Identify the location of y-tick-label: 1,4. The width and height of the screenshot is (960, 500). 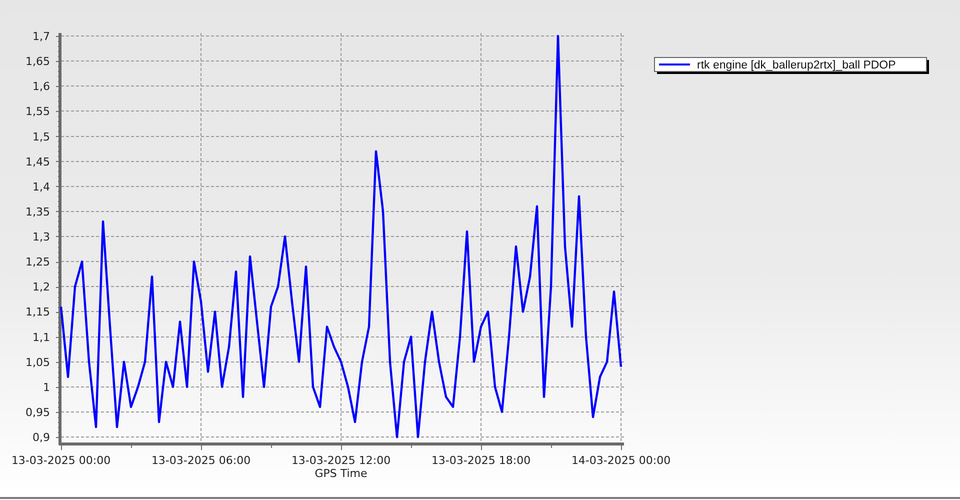
(41, 187).